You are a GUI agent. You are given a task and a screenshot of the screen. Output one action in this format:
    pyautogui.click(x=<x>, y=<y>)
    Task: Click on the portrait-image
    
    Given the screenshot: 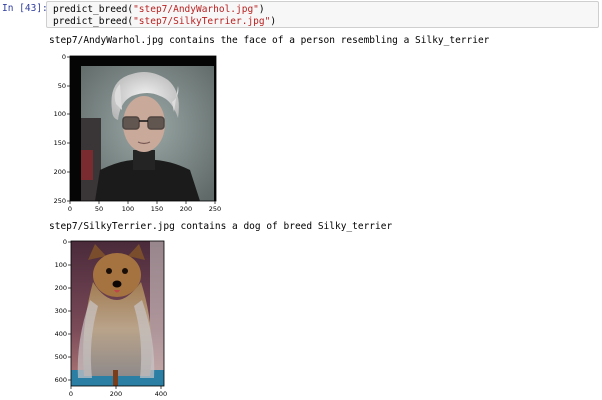 What is the action you would take?
    pyautogui.click(x=143, y=128)
    